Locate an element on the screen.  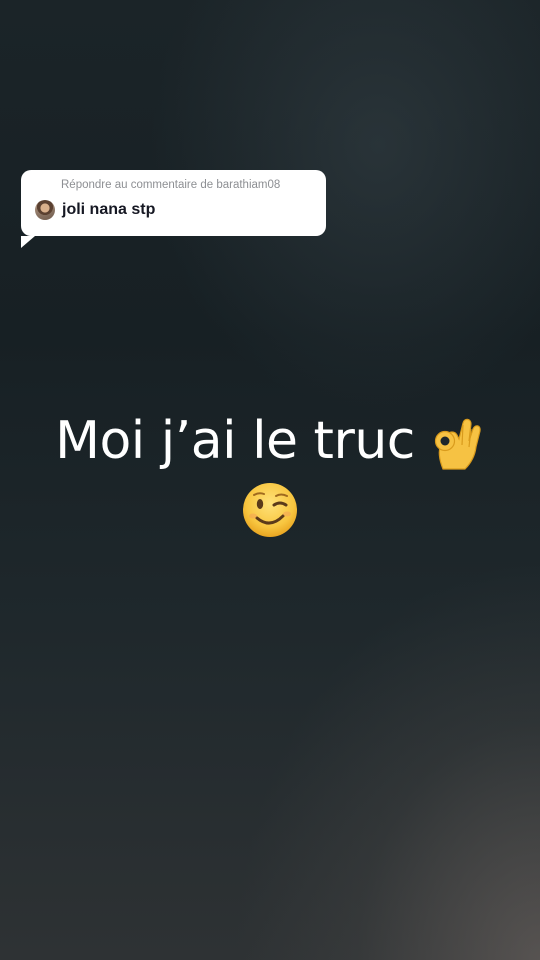
video-caption: Moi j’ai le truc is located at coordinates (270, 472).